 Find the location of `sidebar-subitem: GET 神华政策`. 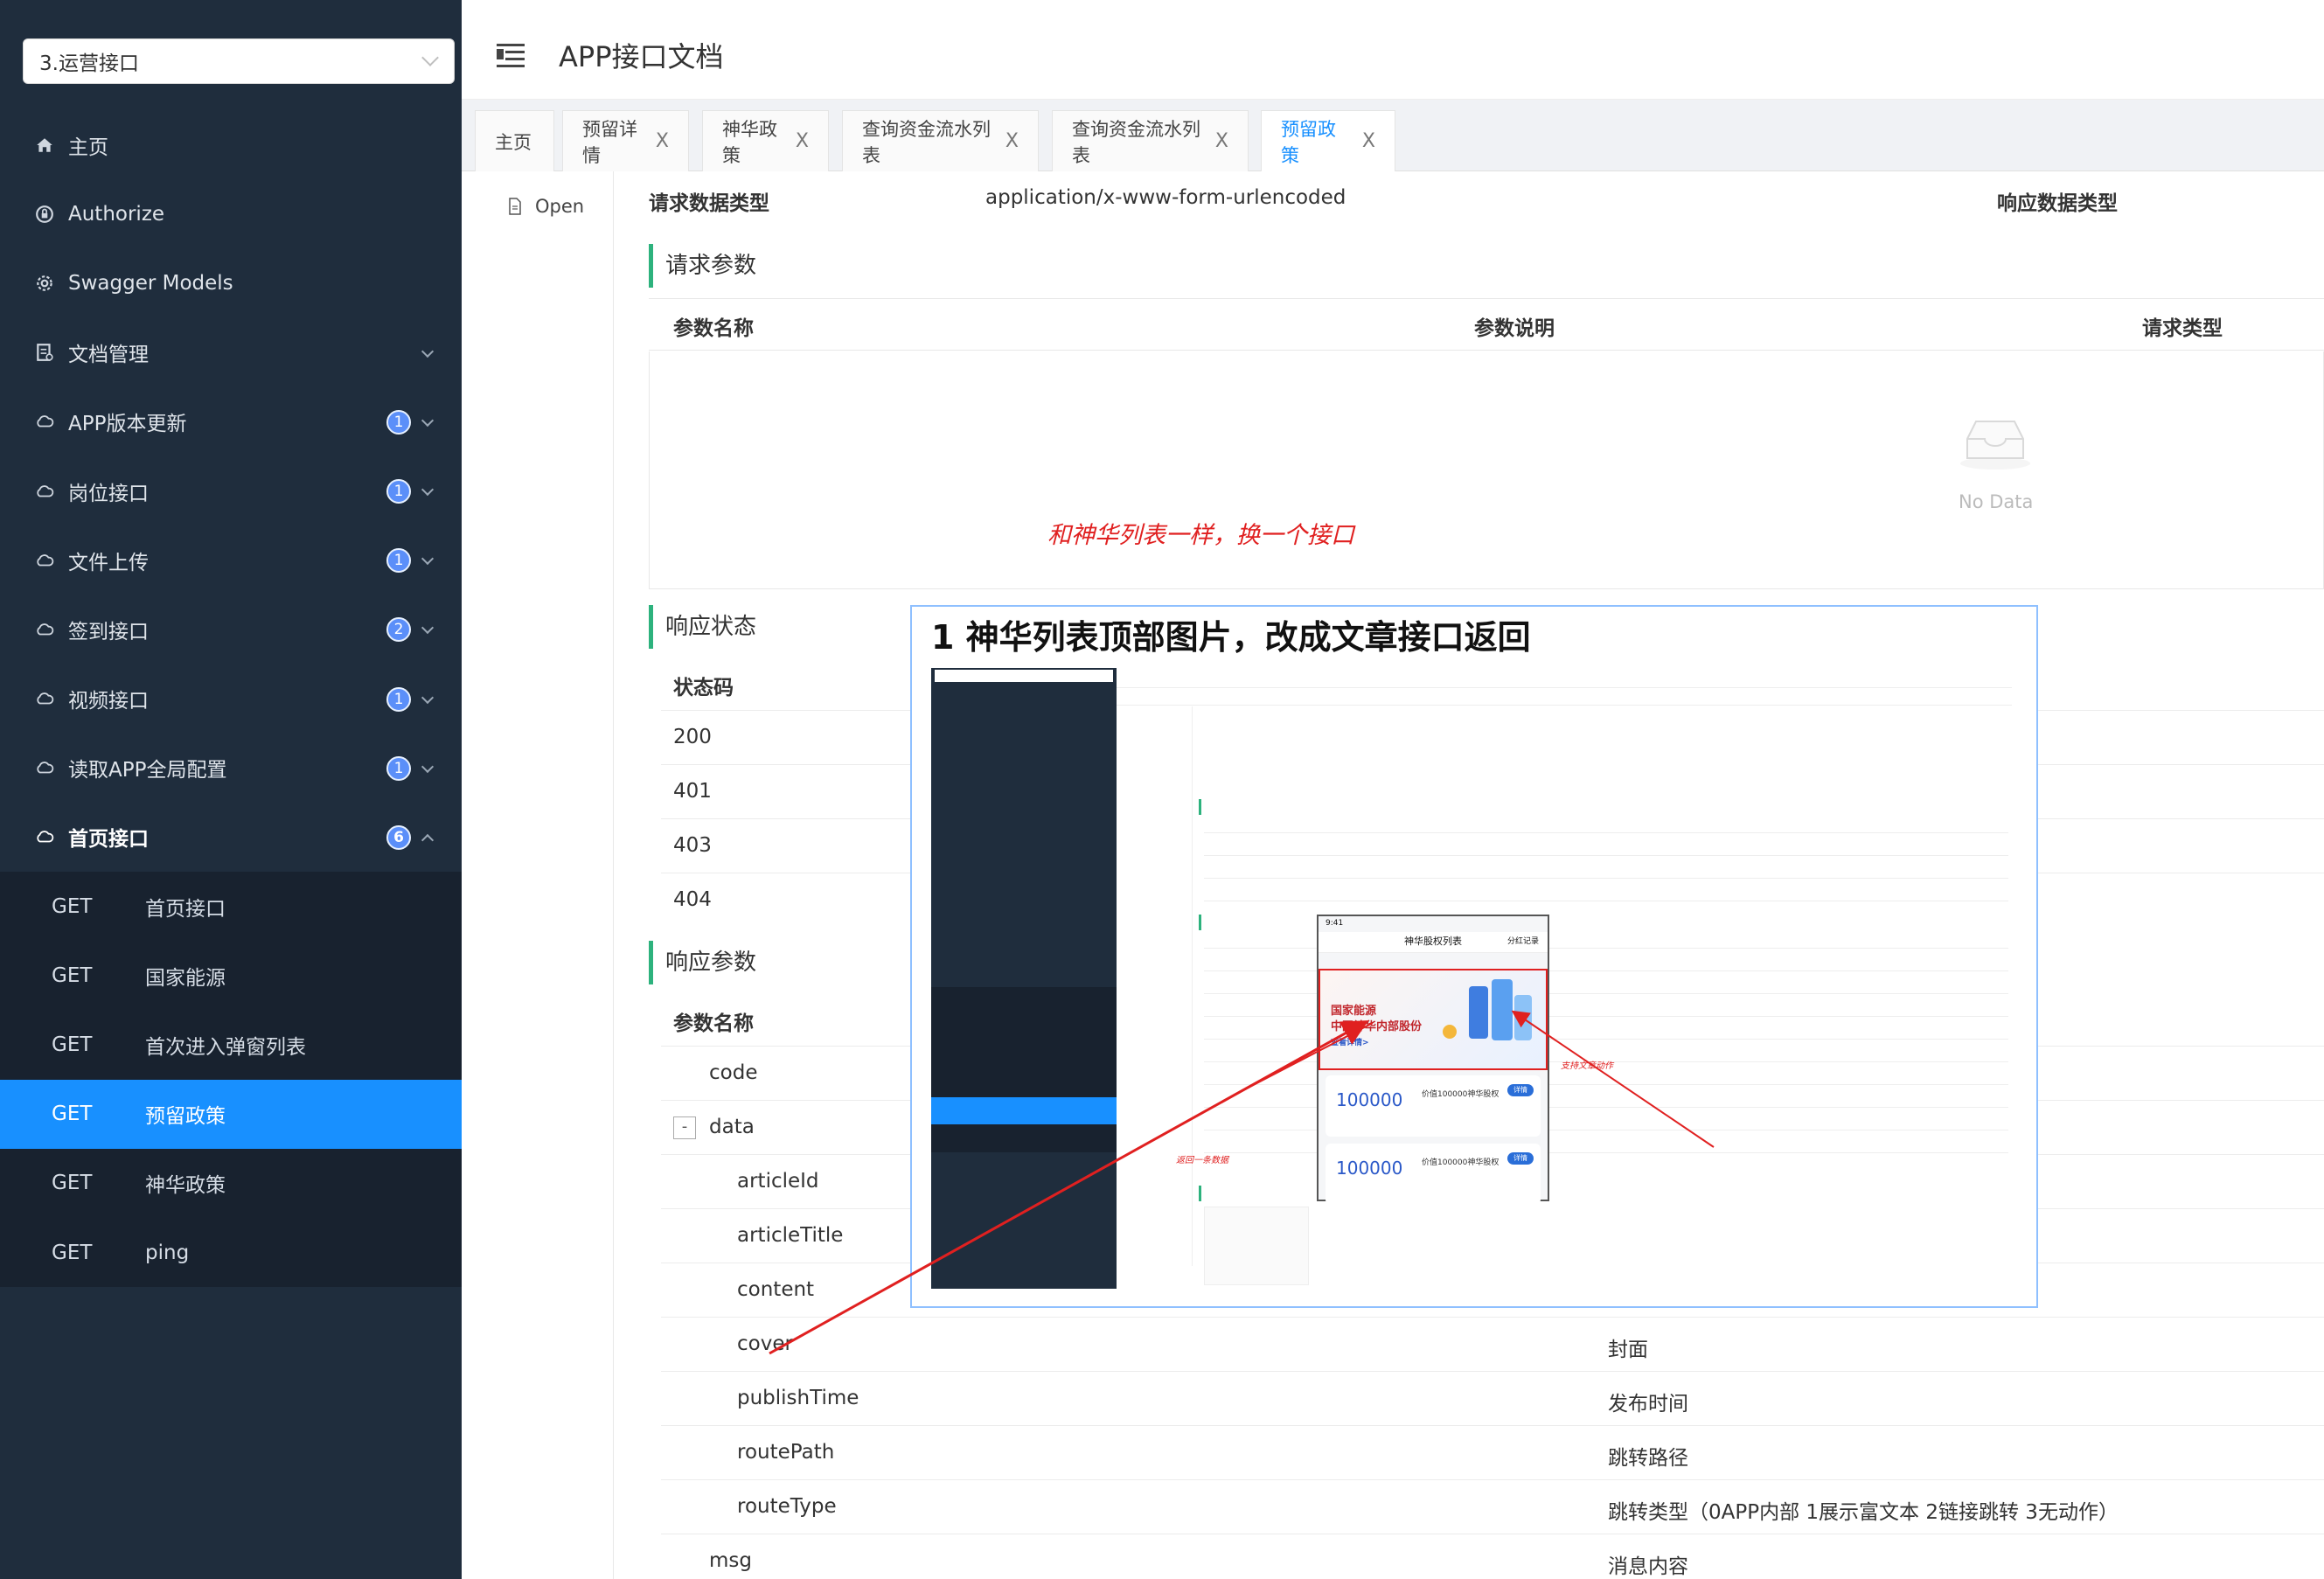

sidebar-subitem: GET 神华政策 is located at coordinates (231, 1183).